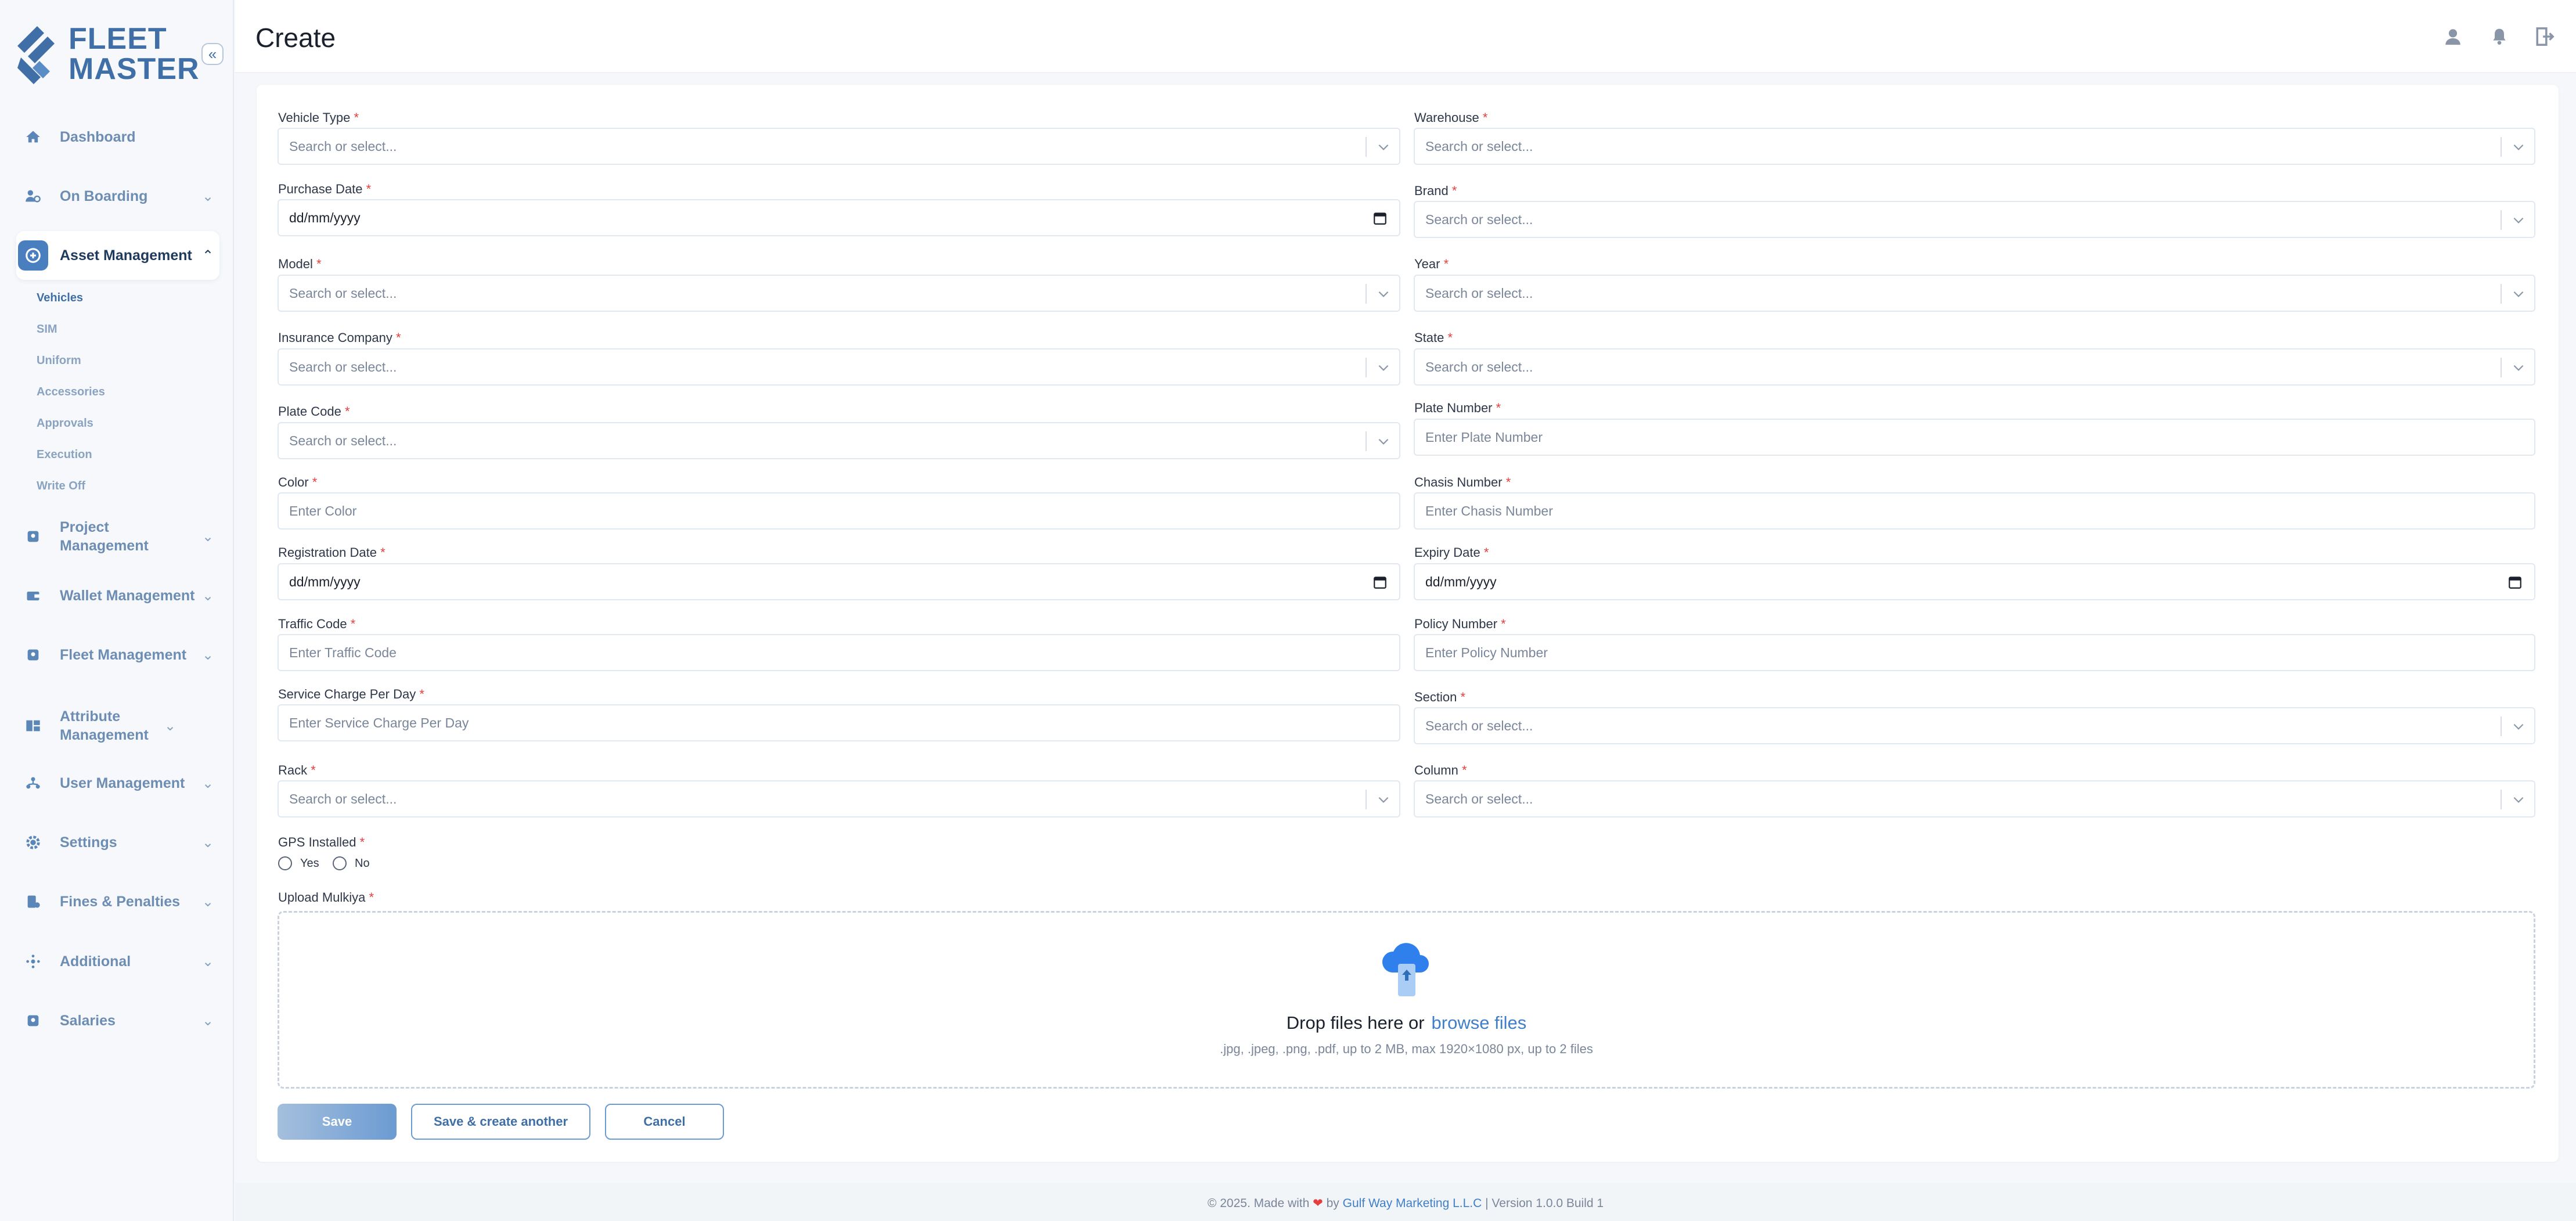 Image resolution: width=2576 pixels, height=1221 pixels. What do you see at coordinates (351, 694) in the screenshot?
I see `service-charge-label: Service Charge Per Day *` at bounding box center [351, 694].